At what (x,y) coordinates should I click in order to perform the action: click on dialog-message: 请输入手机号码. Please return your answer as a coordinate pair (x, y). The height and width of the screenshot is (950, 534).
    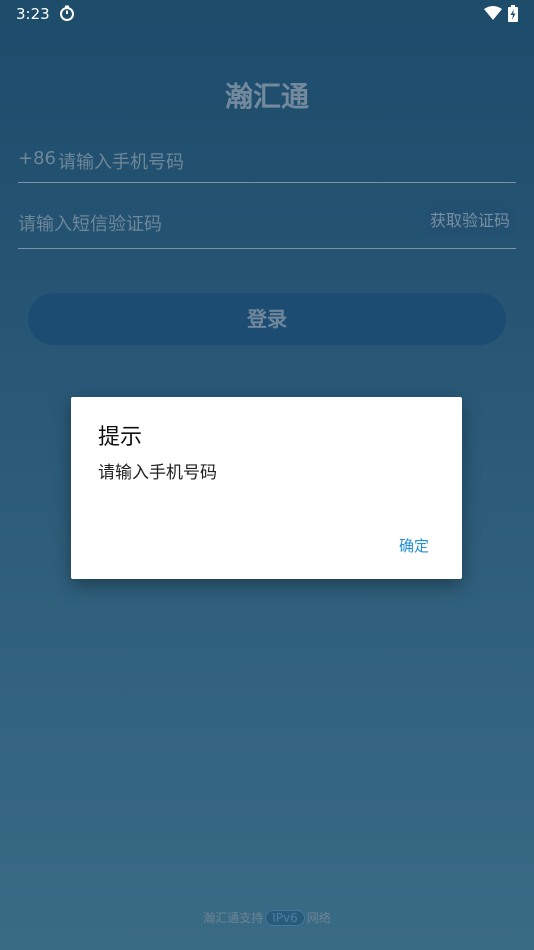
    Looking at the image, I should click on (157, 473).